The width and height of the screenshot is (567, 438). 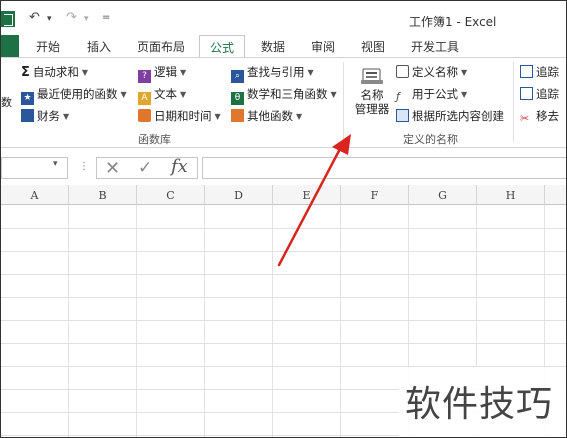 What do you see at coordinates (372, 109) in the screenshot?
I see `name-manager-label-line2: 管理器` at bounding box center [372, 109].